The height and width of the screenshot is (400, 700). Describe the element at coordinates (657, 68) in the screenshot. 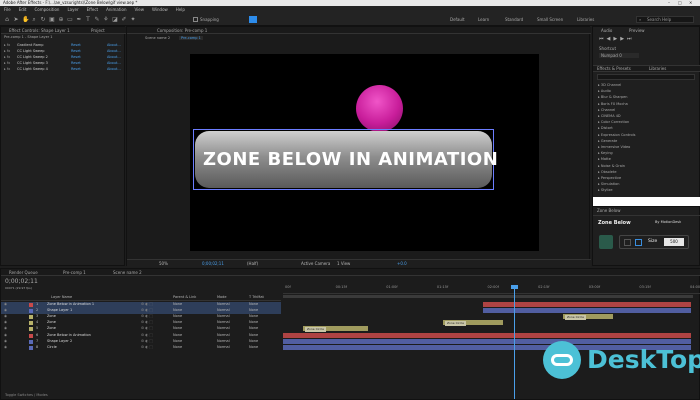

I see `tab-libraries: Libraries` at that location.